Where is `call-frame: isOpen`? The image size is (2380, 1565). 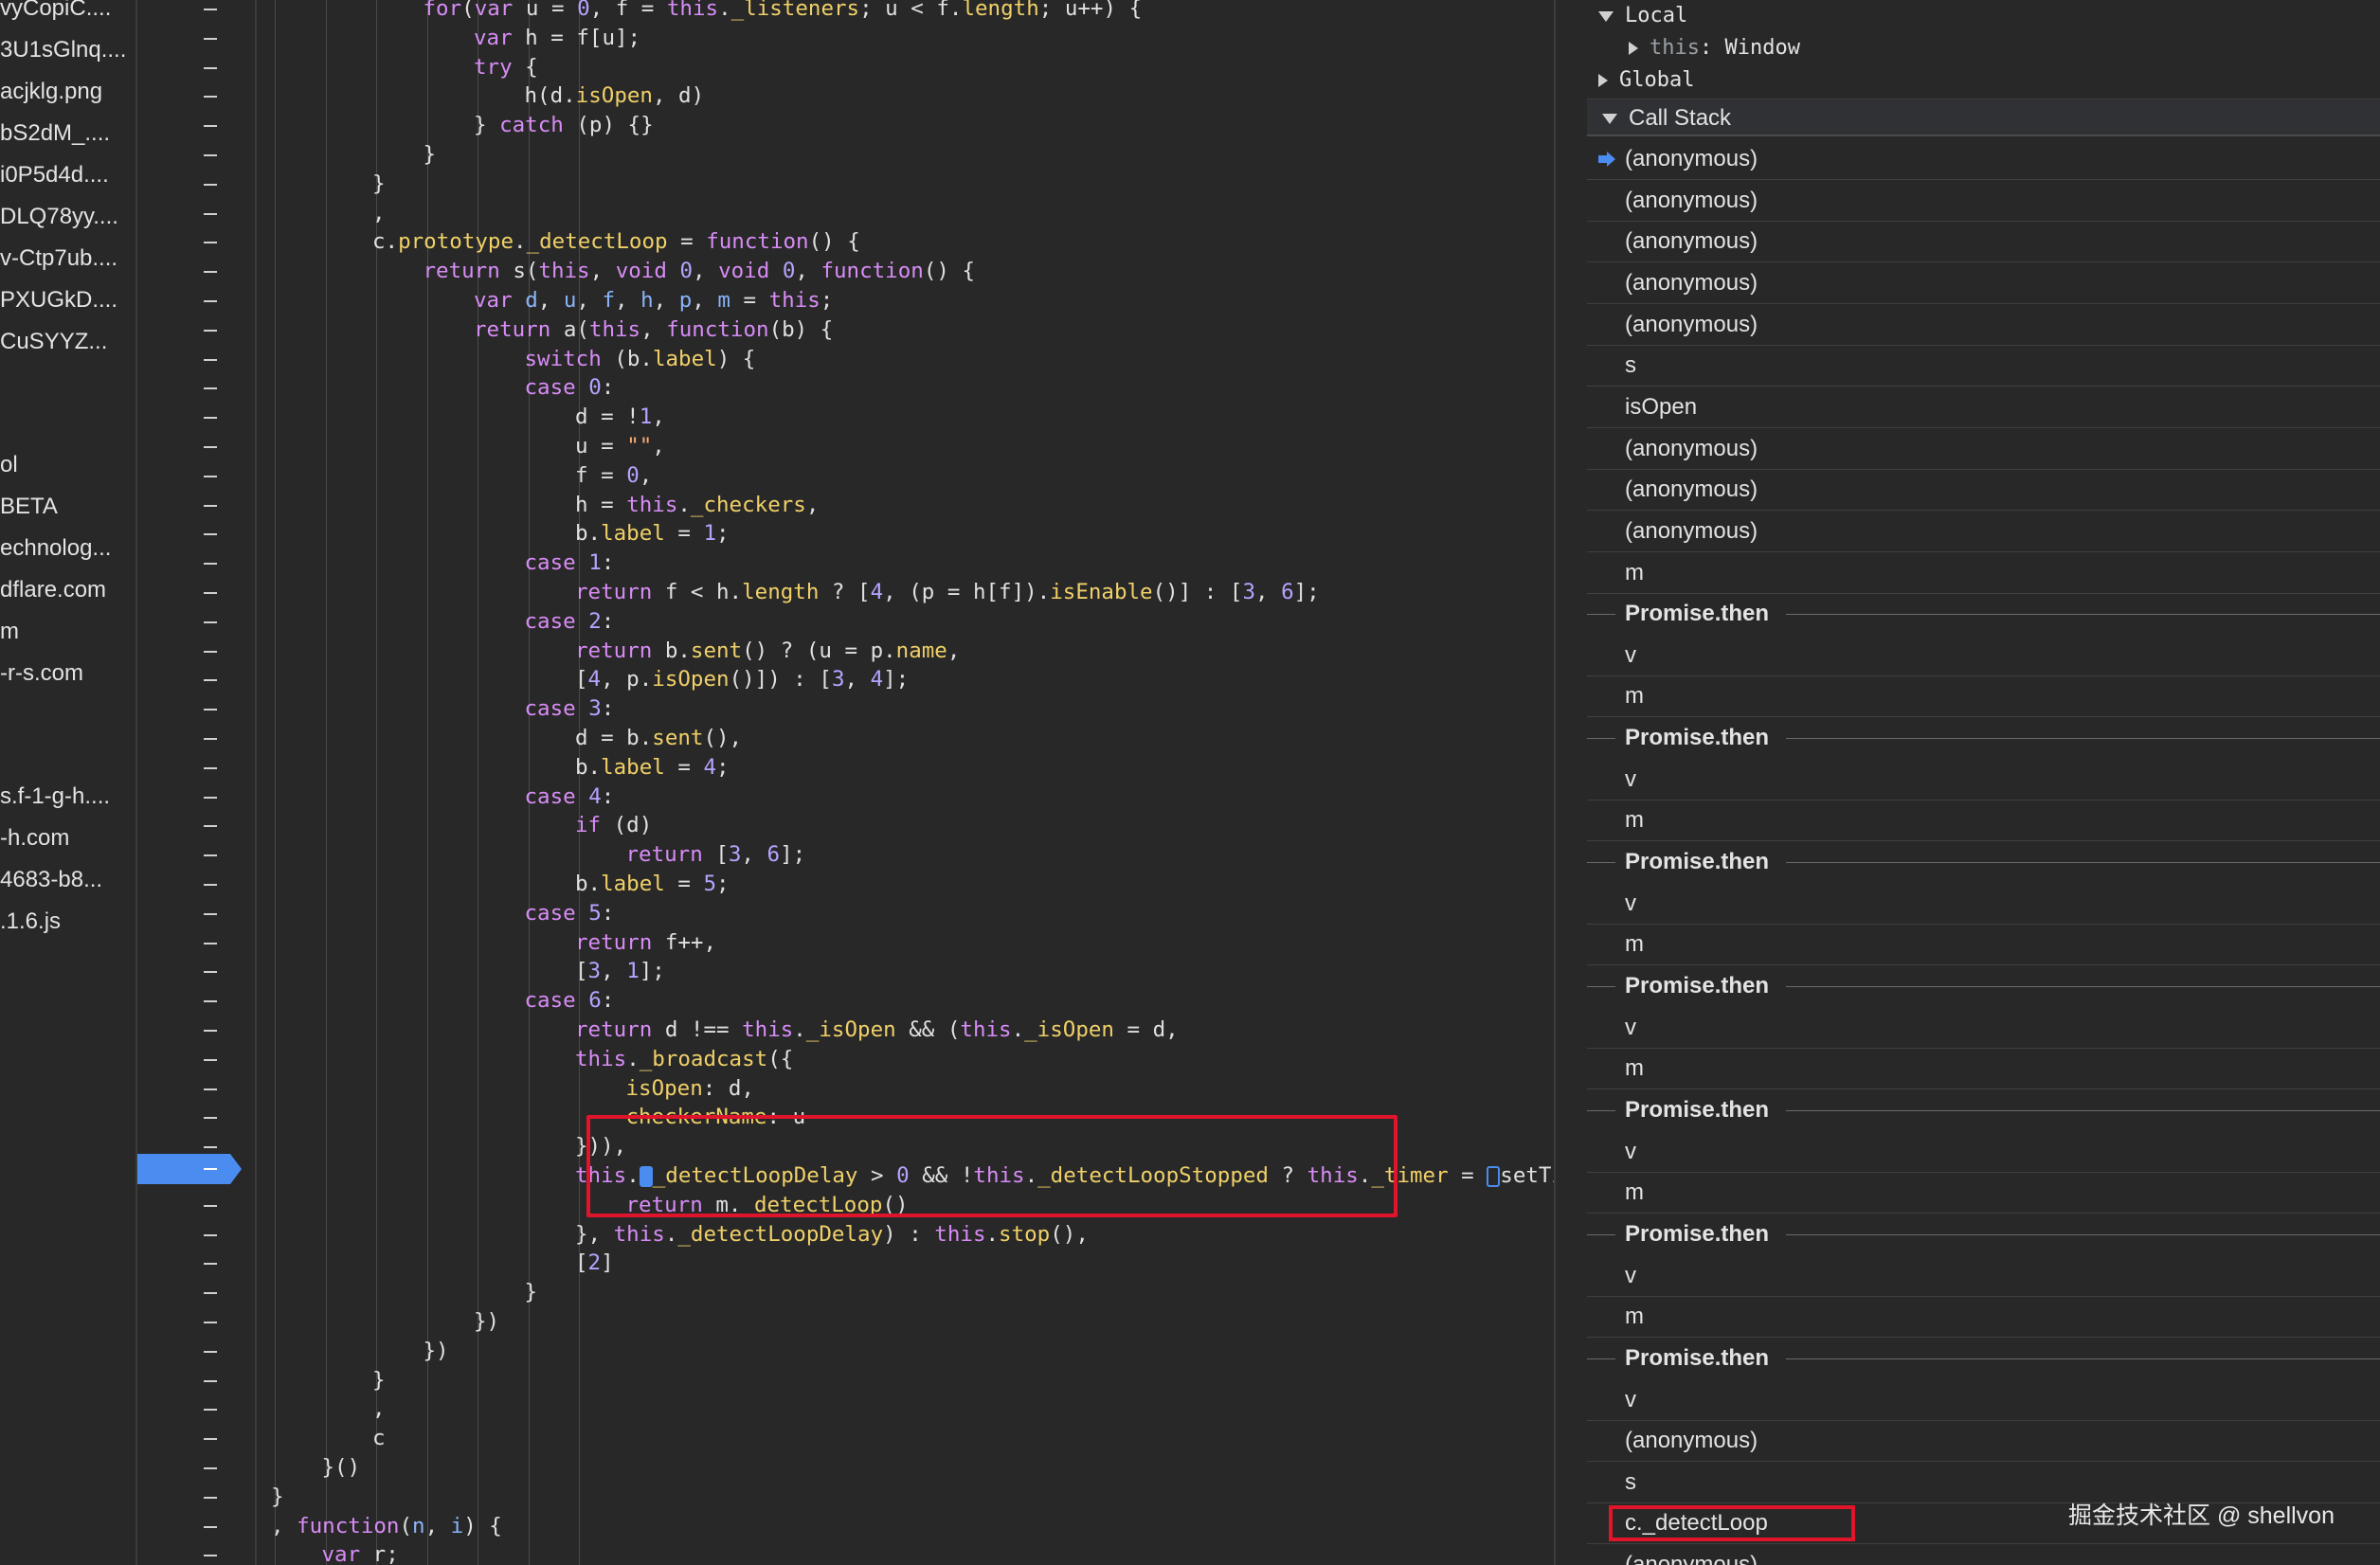 call-frame: isOpen is located at coordinates (1983, 407).